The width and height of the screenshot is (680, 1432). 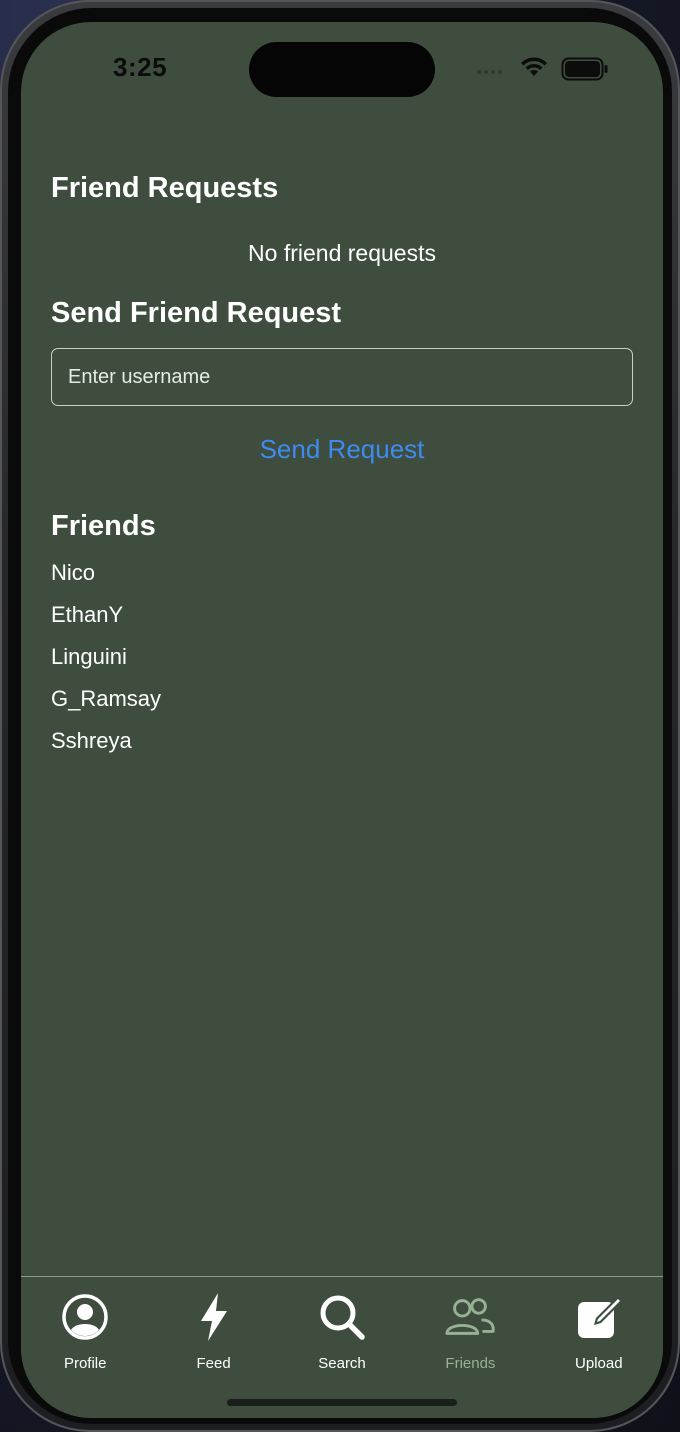 What do you see at coordinates (342, 1402) in the screenshot?
I see `home-indicator` at bounding box center [342, 1402].